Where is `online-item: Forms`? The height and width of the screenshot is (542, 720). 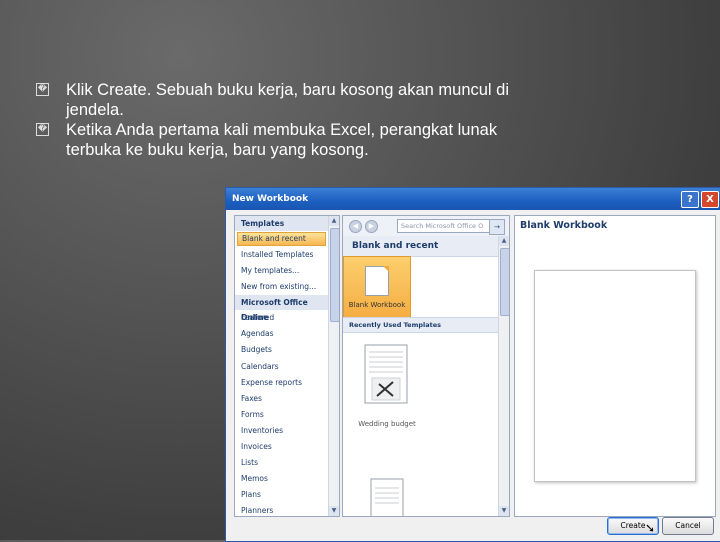 online-item: Forms is located at coordinates (281, 415).